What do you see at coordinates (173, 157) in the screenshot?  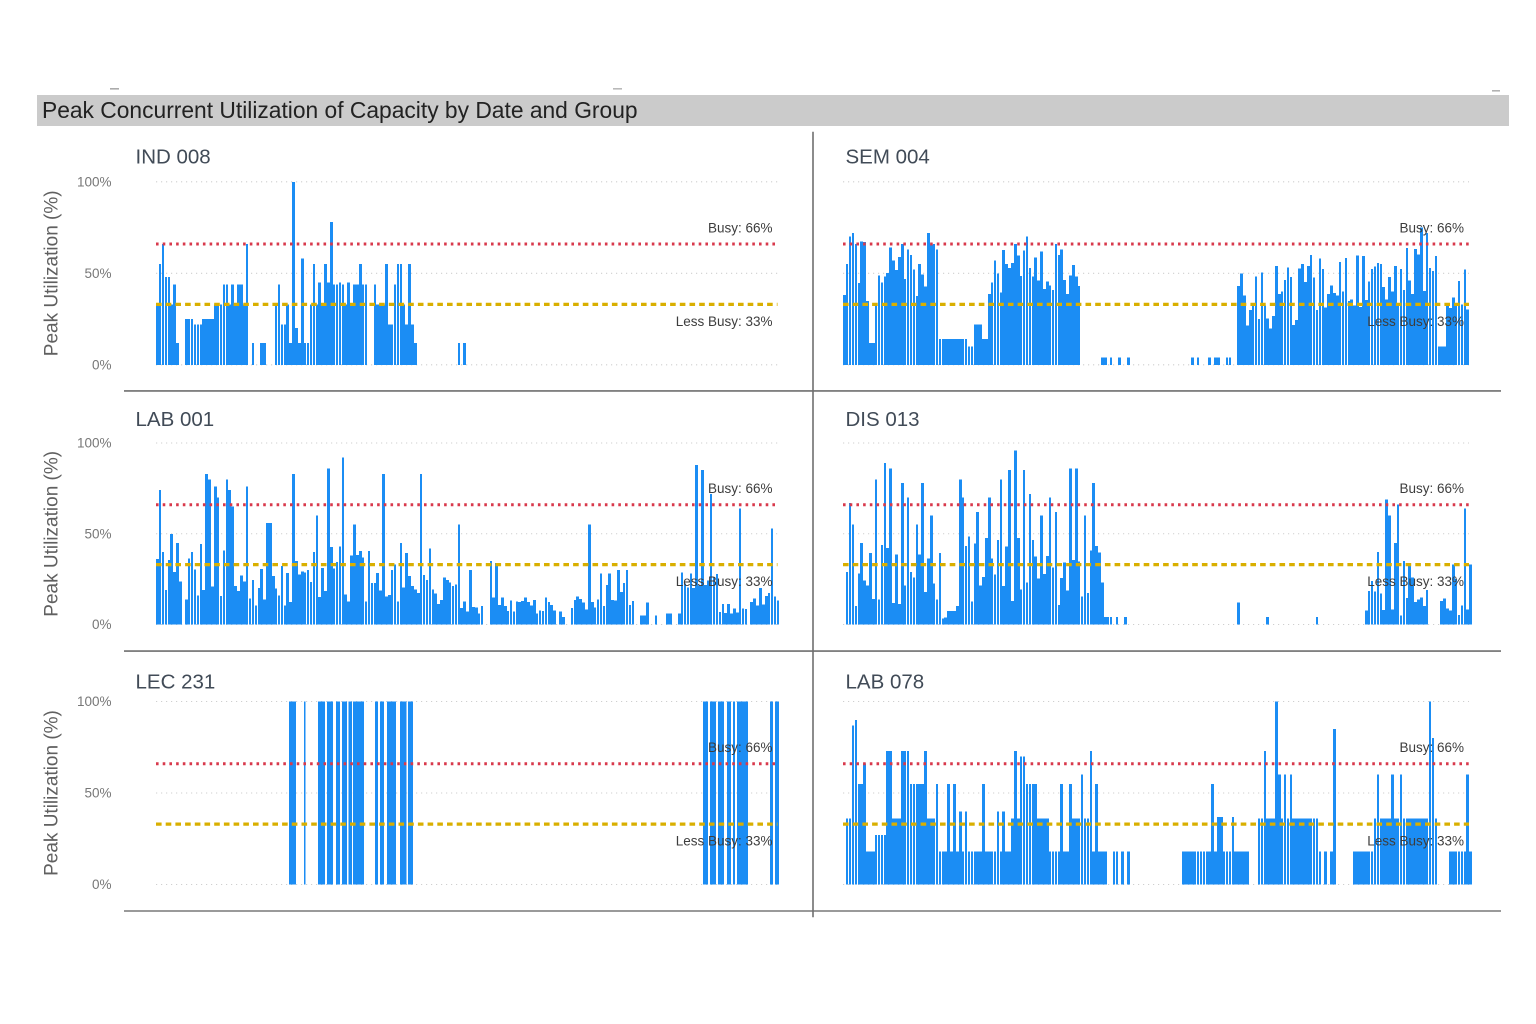 I see `svg-text: IND 008` at bounding box center [173, 157].